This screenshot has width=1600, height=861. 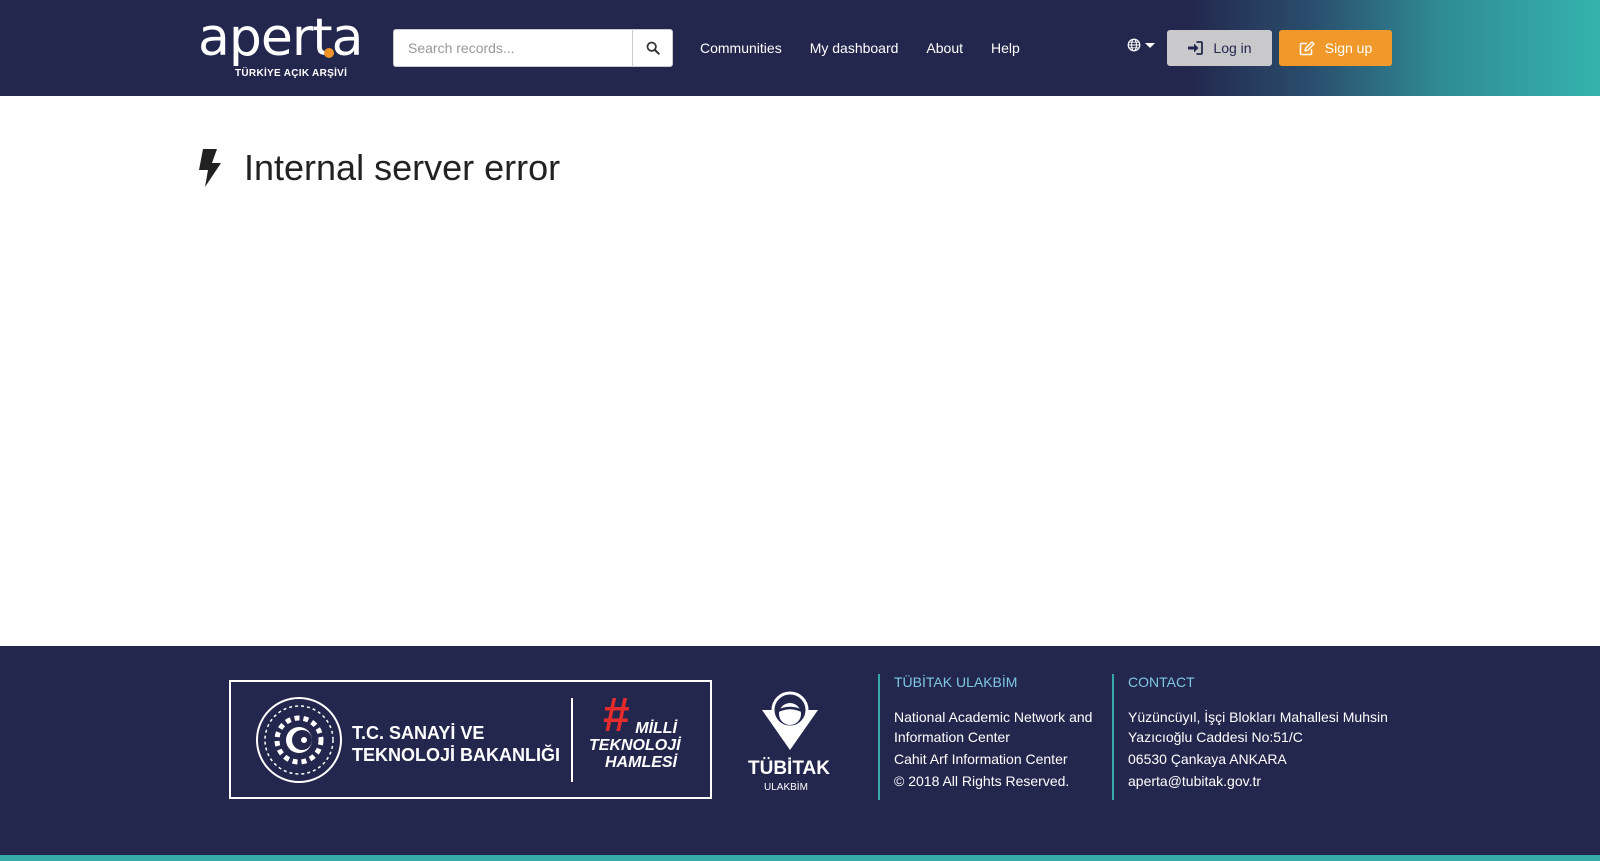 I want to click on footer-column-title: TÜBİTAK ULAKBİM, so click(x=956, y=682).